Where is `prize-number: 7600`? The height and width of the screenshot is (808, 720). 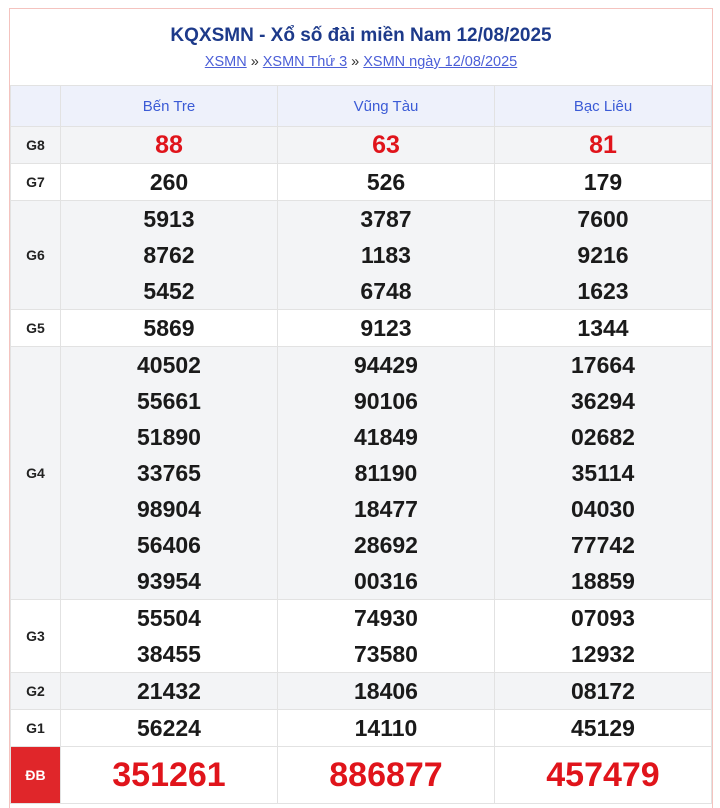 prize-number: 7600 is located at coordinates (603, 219).